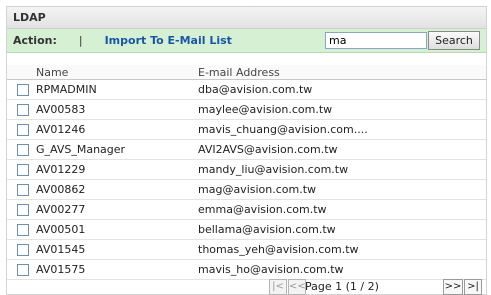 The image size is (491, 295). Describe the element at coordinates (61, 229) in the screenshot. I see `row-name: AV00501` at that location.